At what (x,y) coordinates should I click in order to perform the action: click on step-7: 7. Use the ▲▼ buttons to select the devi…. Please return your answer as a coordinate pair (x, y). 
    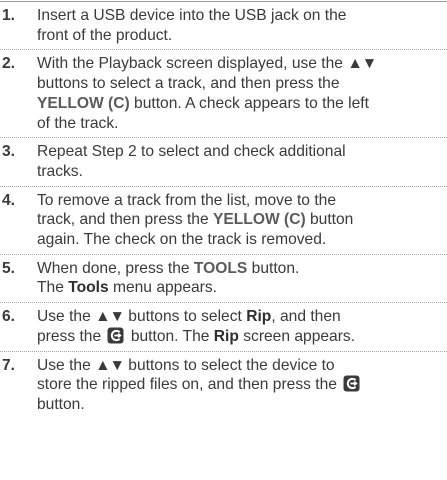
    Looking at the image, I should click on (223, 387).